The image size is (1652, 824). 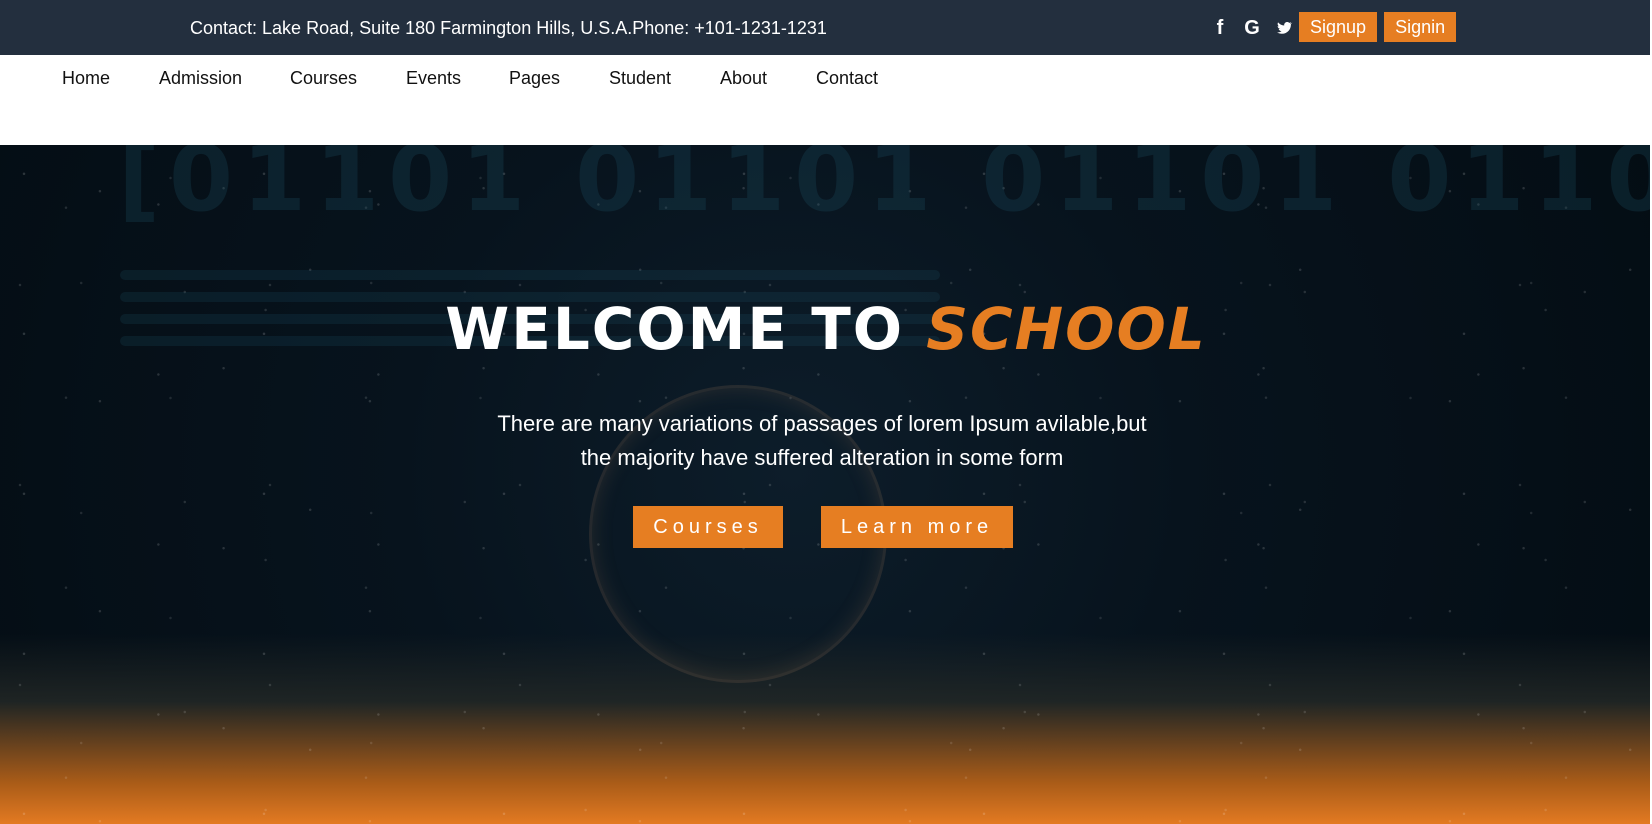 I want to click on signup-button: Signup, so click(x=1338, y=27).